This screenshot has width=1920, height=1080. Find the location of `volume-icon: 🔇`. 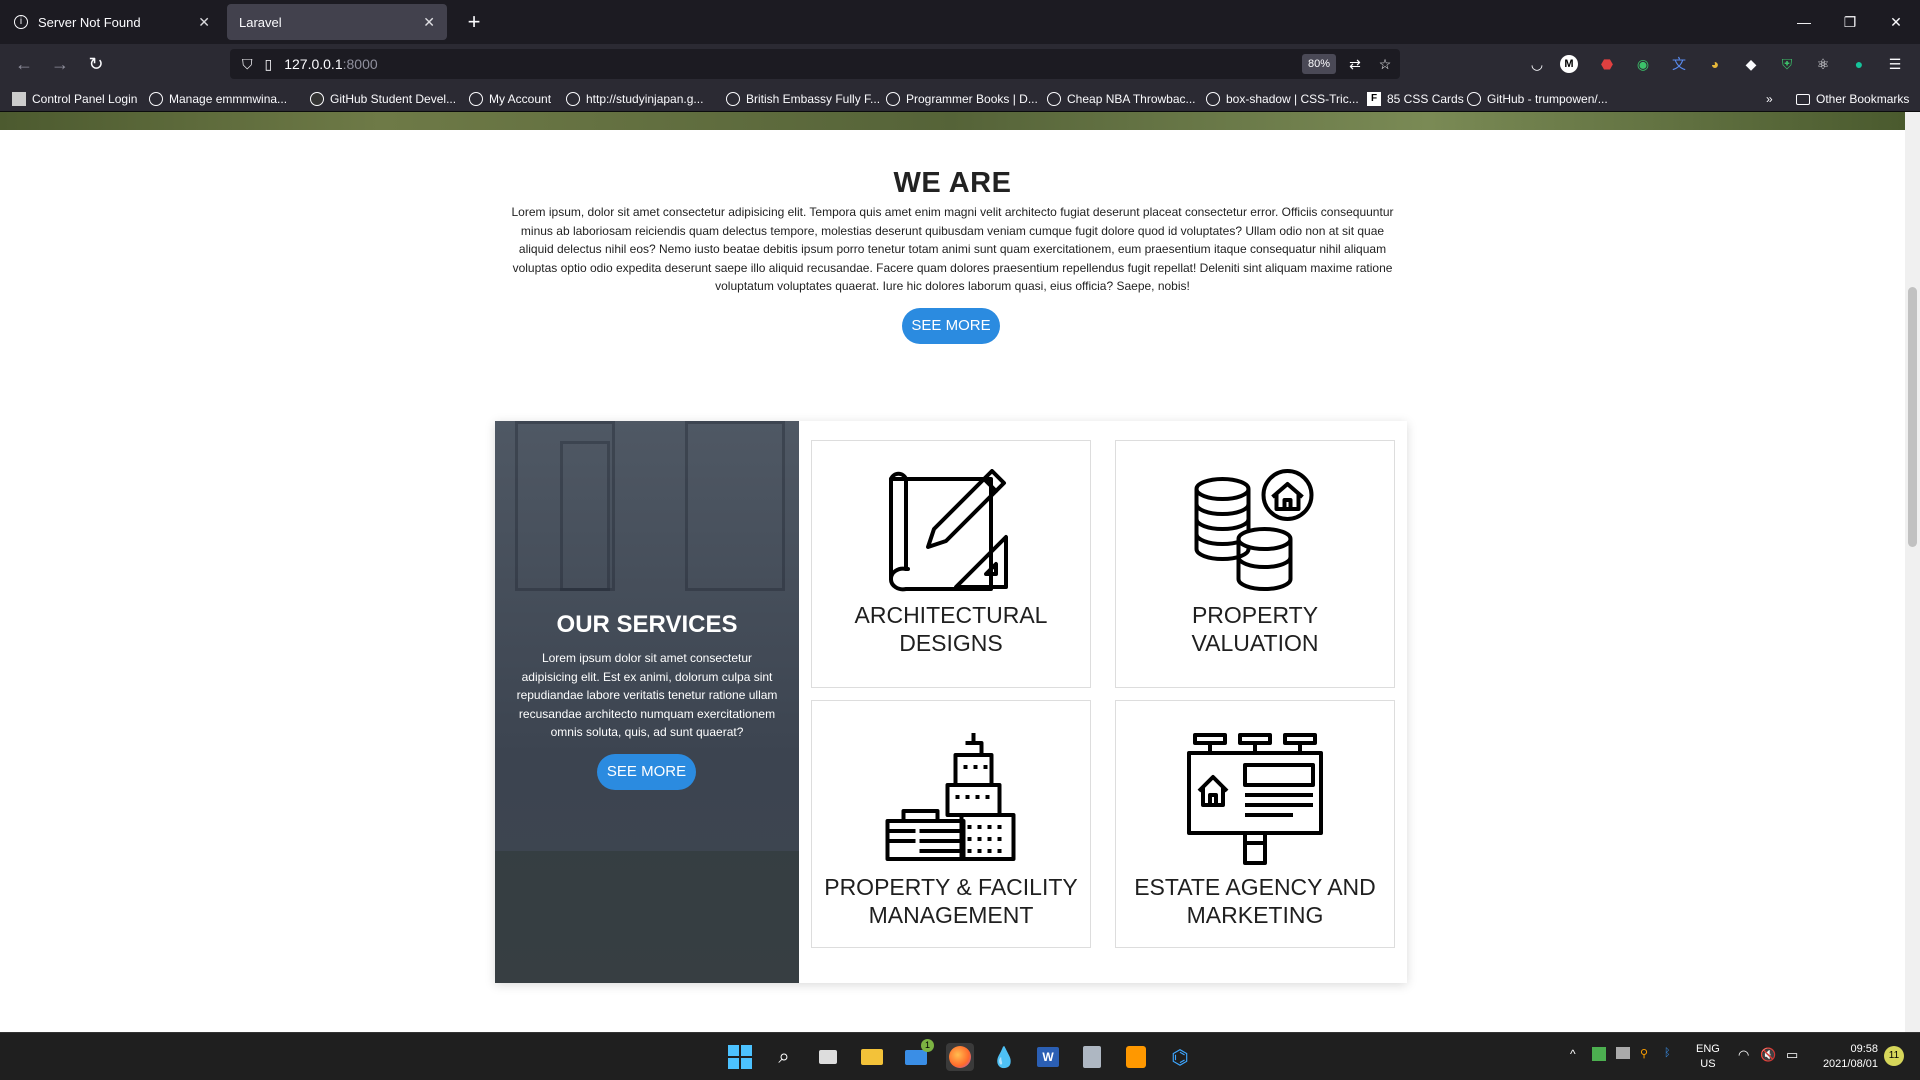

volume-icon: 🔇 is located at coordinates (1768, 1055).